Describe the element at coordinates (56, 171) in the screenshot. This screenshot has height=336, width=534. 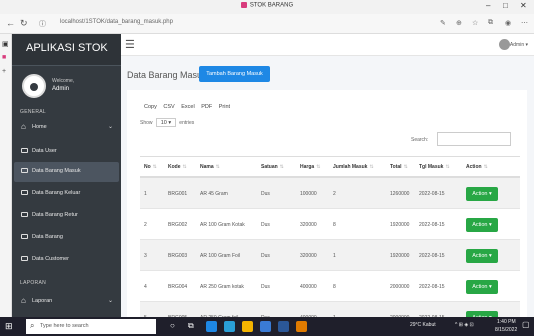
I see `sidebar-item-label: Data Barang Masuk` at that location.